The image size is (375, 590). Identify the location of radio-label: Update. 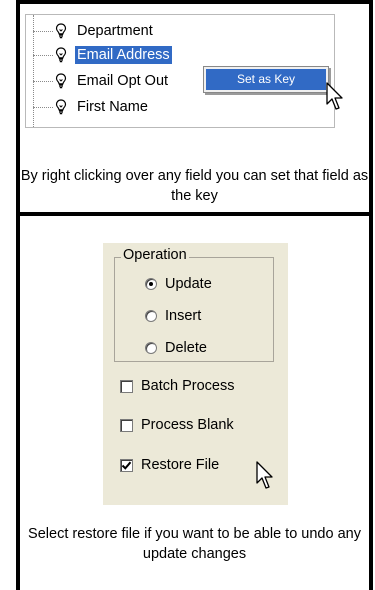
(188, 284).